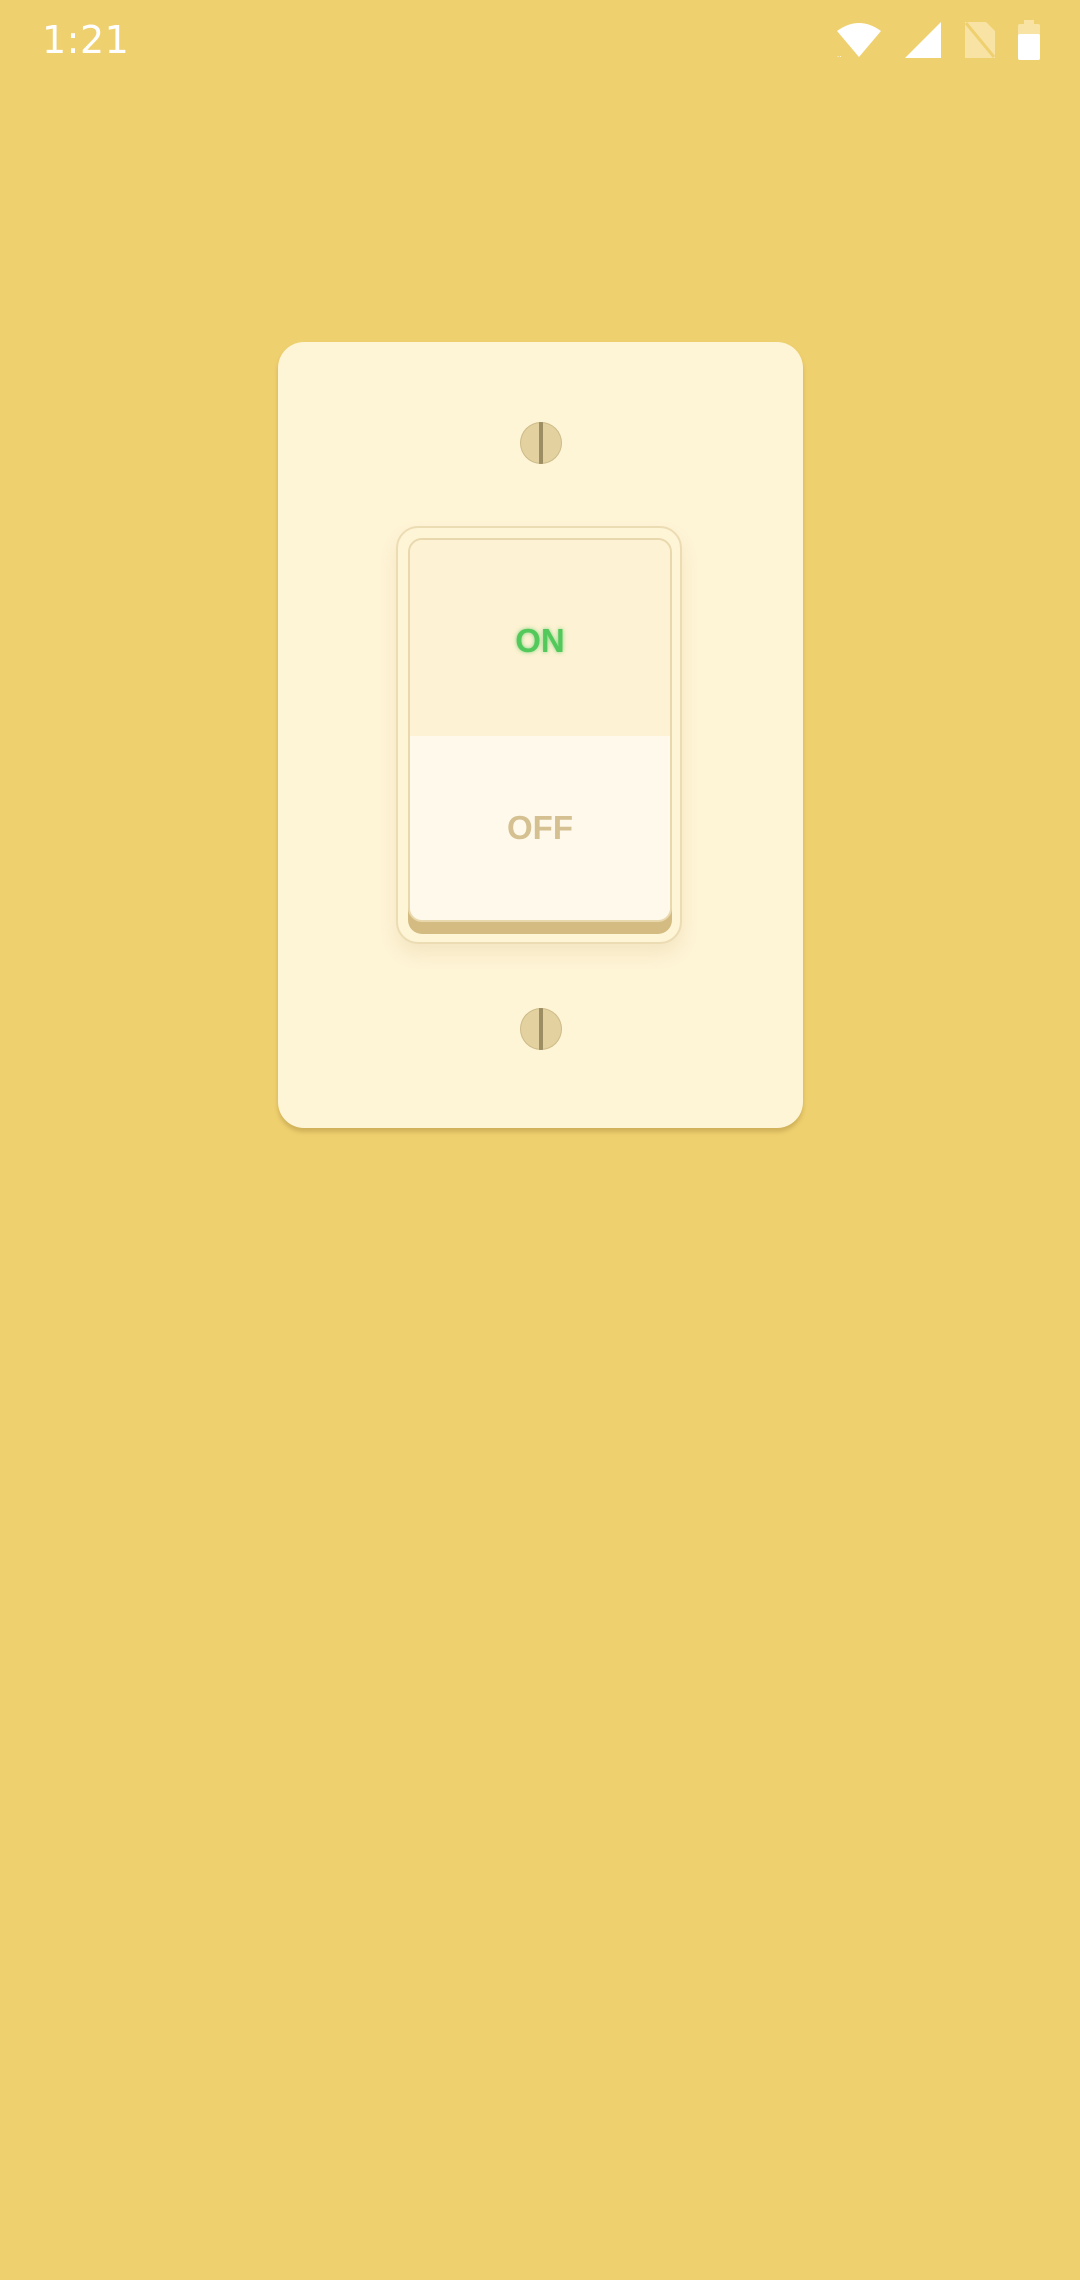 The image size is (1080, 2280). Describe the element at coordinates (86, 40) in the screenshot. I see `status-time: 1:21` at that location.